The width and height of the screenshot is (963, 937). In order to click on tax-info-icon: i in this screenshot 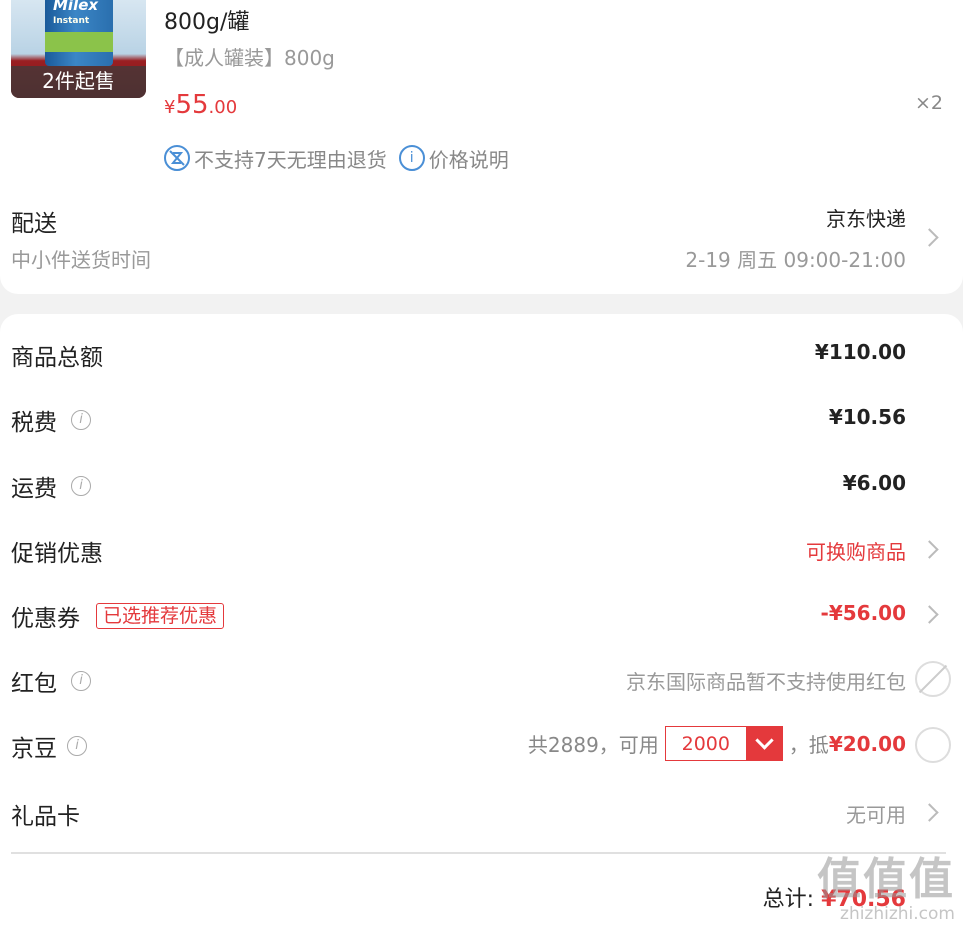, I will do `click(81, 420)`.